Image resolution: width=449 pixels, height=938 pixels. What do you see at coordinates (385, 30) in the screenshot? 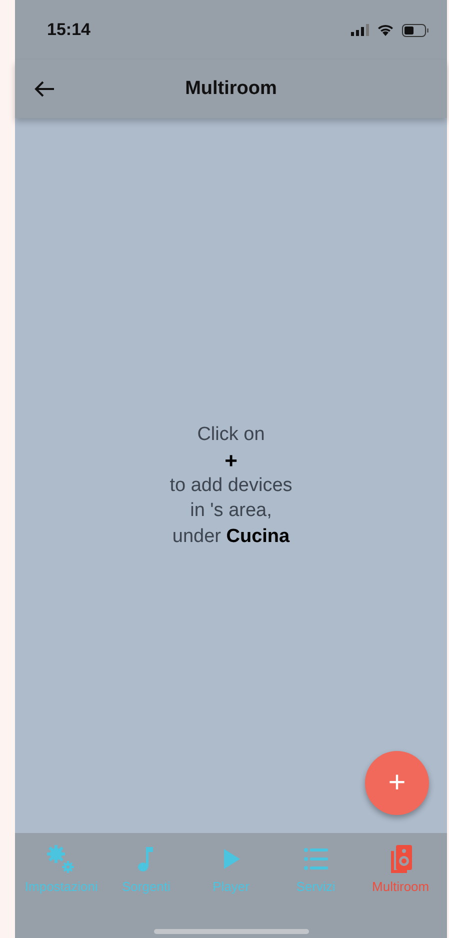
I see `wifi-icon` at bounding box center [385, 30].